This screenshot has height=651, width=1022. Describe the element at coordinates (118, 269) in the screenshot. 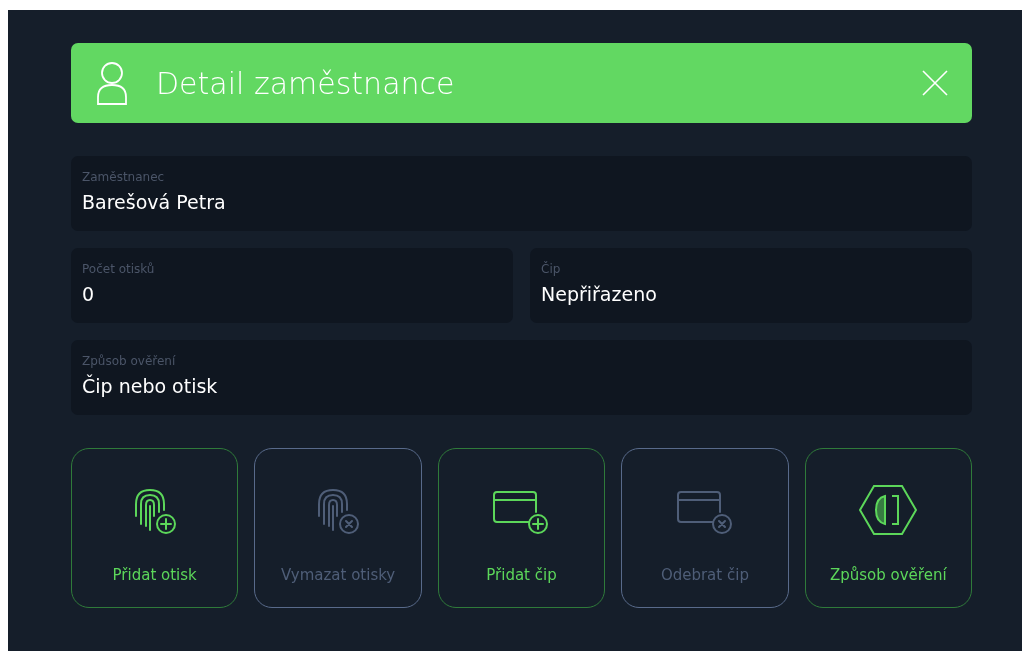

I see `field-label: Počet otisků` at that location.